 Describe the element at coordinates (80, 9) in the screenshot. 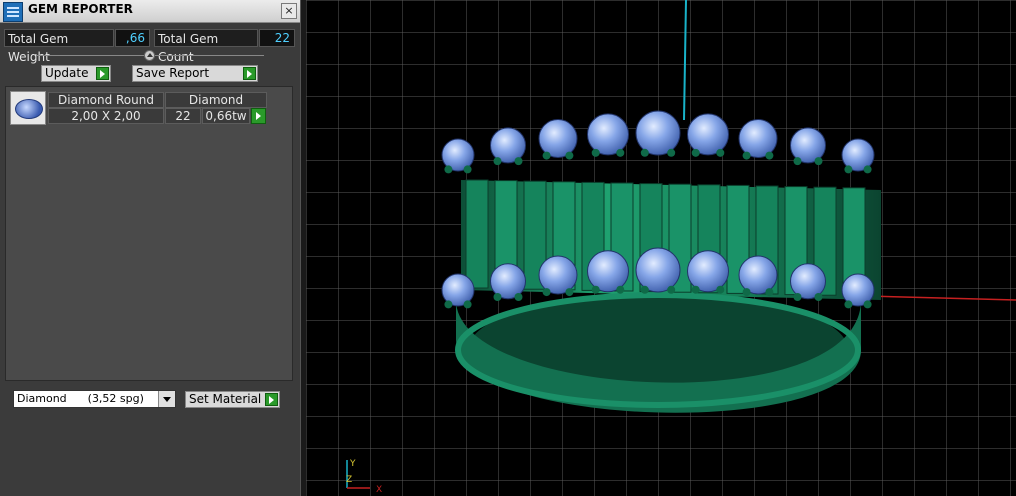

I see `window-title: GEM REPORTER` at that location.